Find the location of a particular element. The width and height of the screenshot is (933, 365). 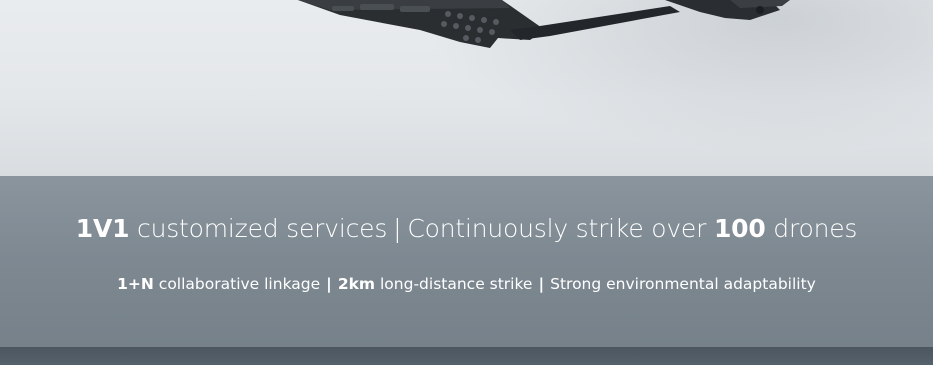

headline-text-2: Continuously strike over is located at coordinates (560, 228).